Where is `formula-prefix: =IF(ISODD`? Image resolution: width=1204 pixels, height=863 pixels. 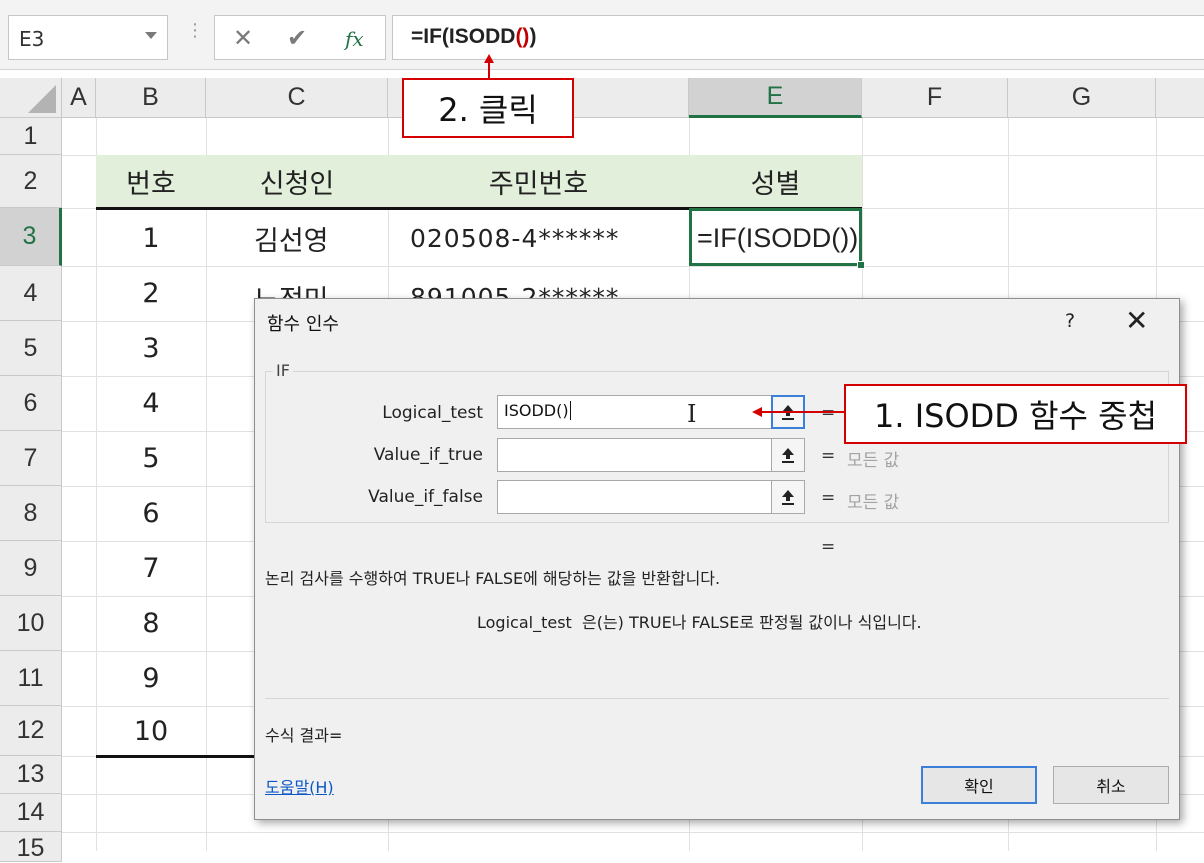
formula-prefix: =IF(ISODD is located at coordinates (463, 36).